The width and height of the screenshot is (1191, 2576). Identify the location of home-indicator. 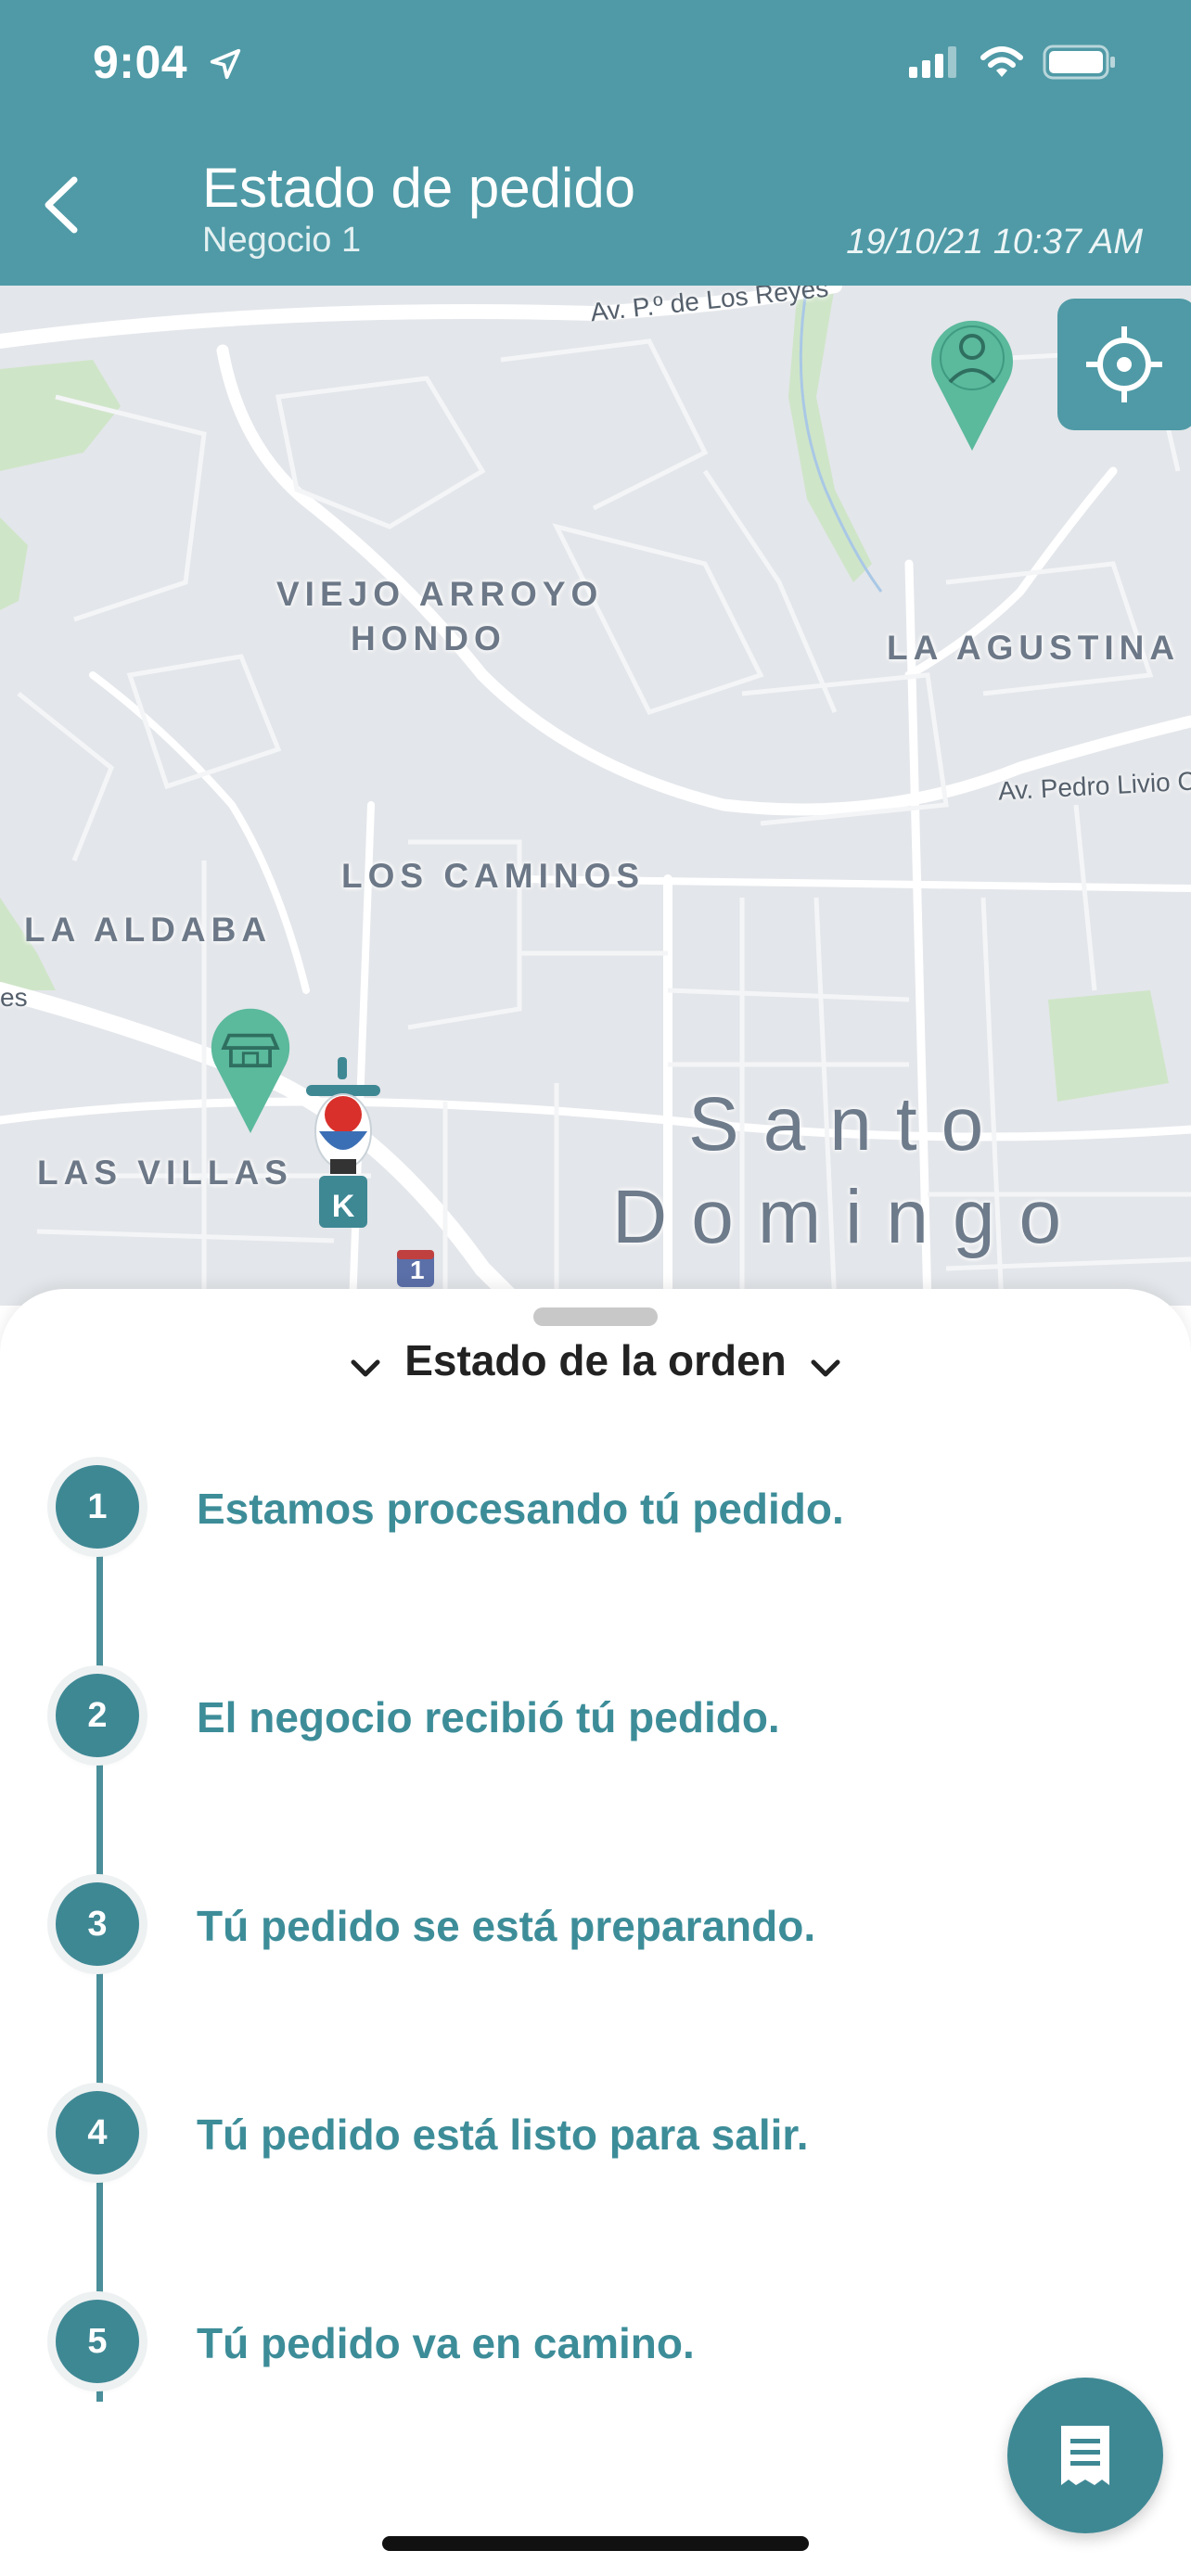
(595, 2543).